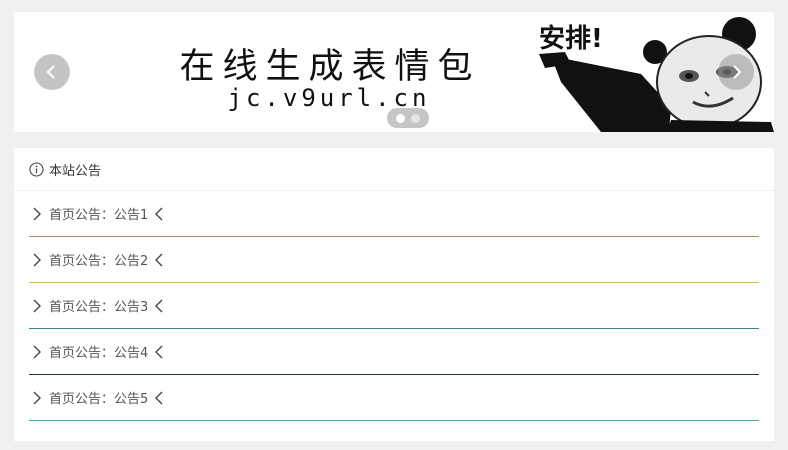 The image size is (788, 450). Describe the element at coordinates (99, 399) in the screenshot. I see `notice-label: 首页公告：公告5` at that location.